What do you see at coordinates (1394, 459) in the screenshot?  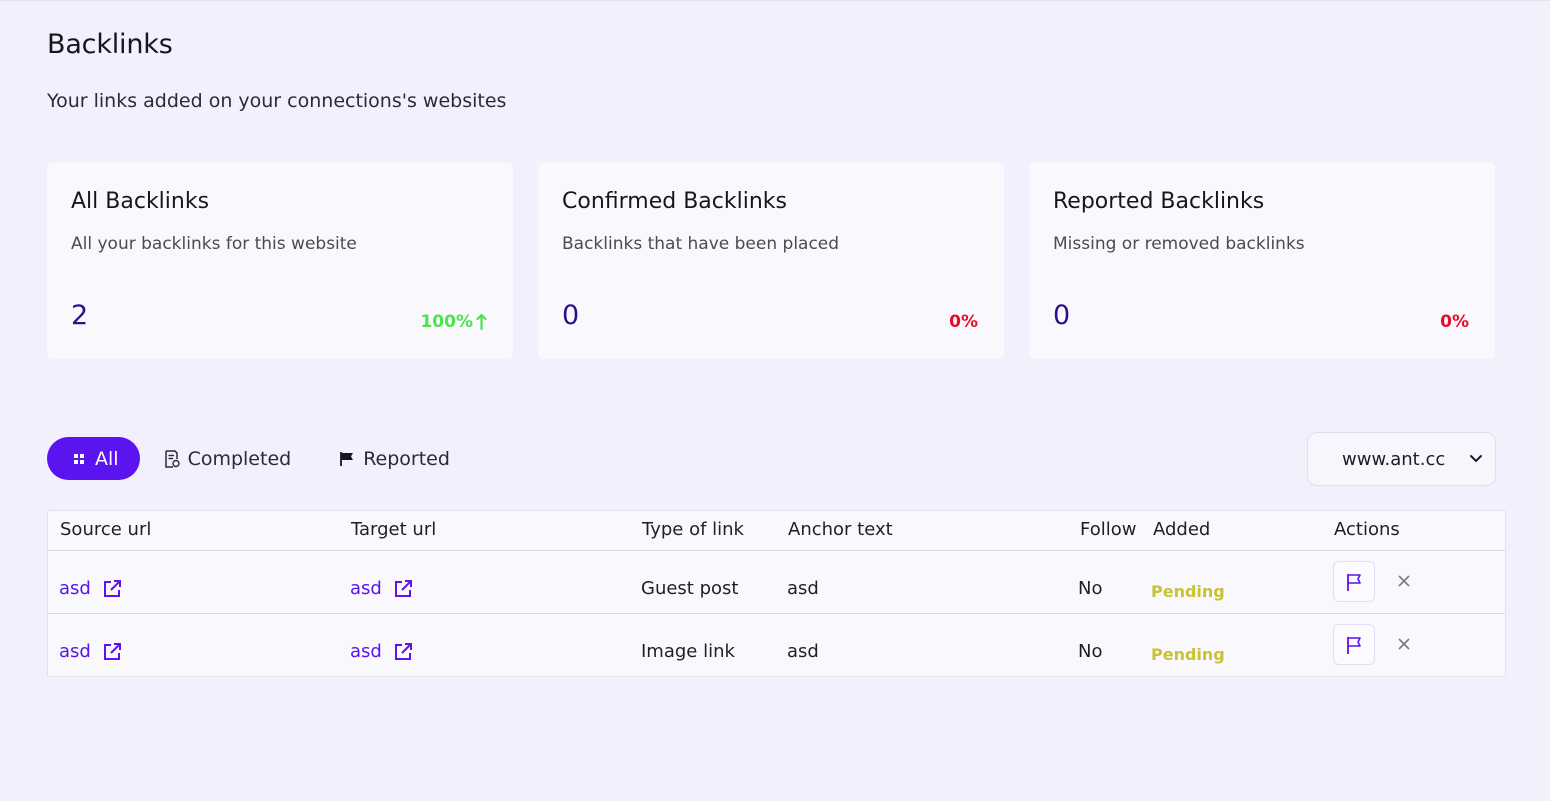 I see `website-select-value: www.ant.cc` at bounding box center [1394, 459].